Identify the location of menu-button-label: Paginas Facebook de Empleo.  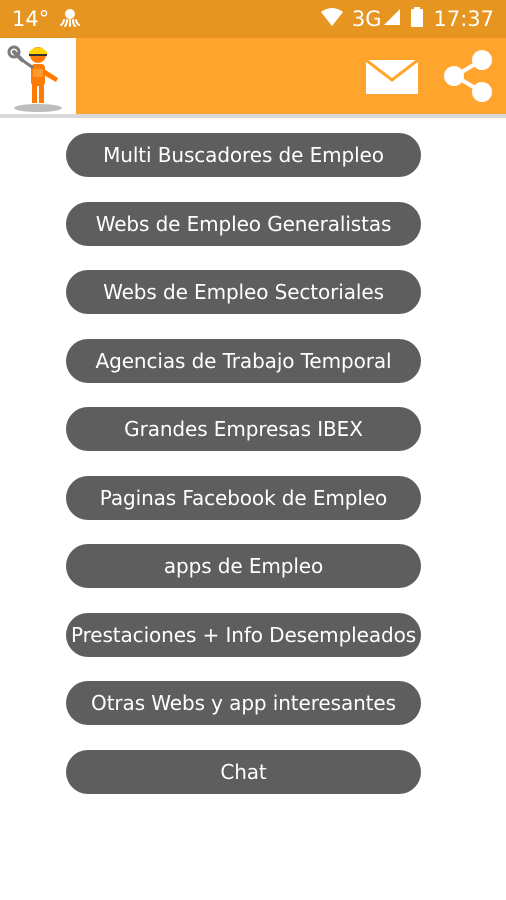
(243, 497).